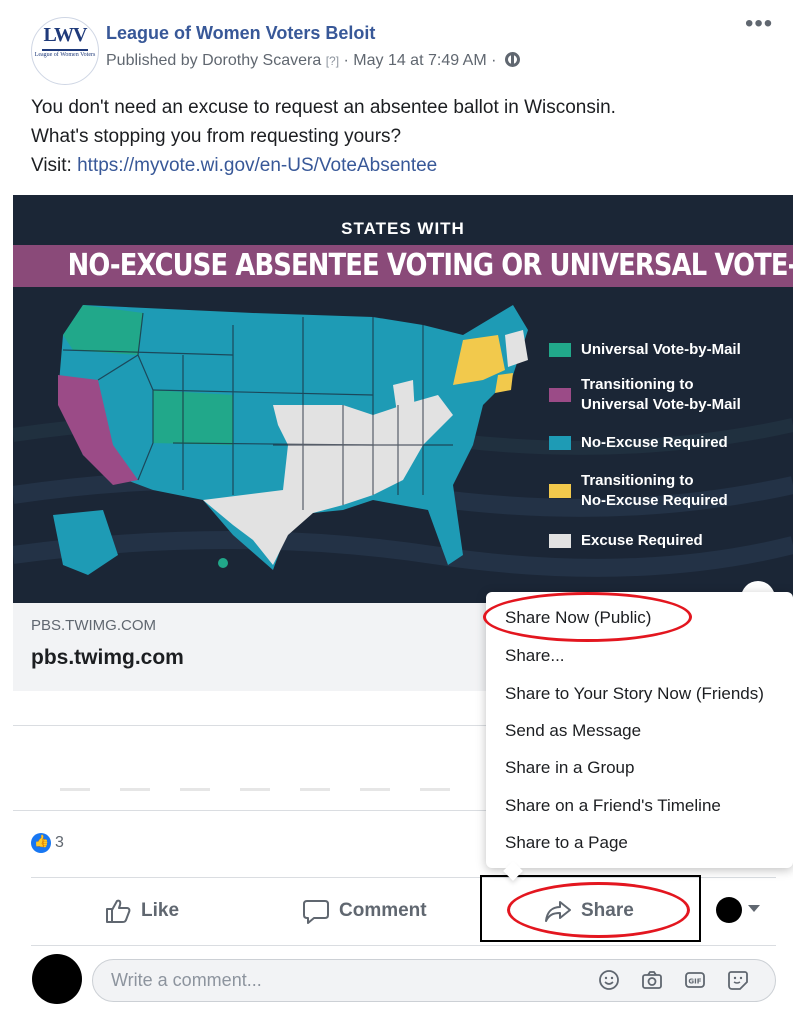 Image resolution: width=793 pixels, height=1014 pixels. What do you see at coordinates (645, 395) in the screenshot?
I see `legend-transitioning-universal: Transitioning to Universal Vote-by-Mail` at bounding box center [645, 395].